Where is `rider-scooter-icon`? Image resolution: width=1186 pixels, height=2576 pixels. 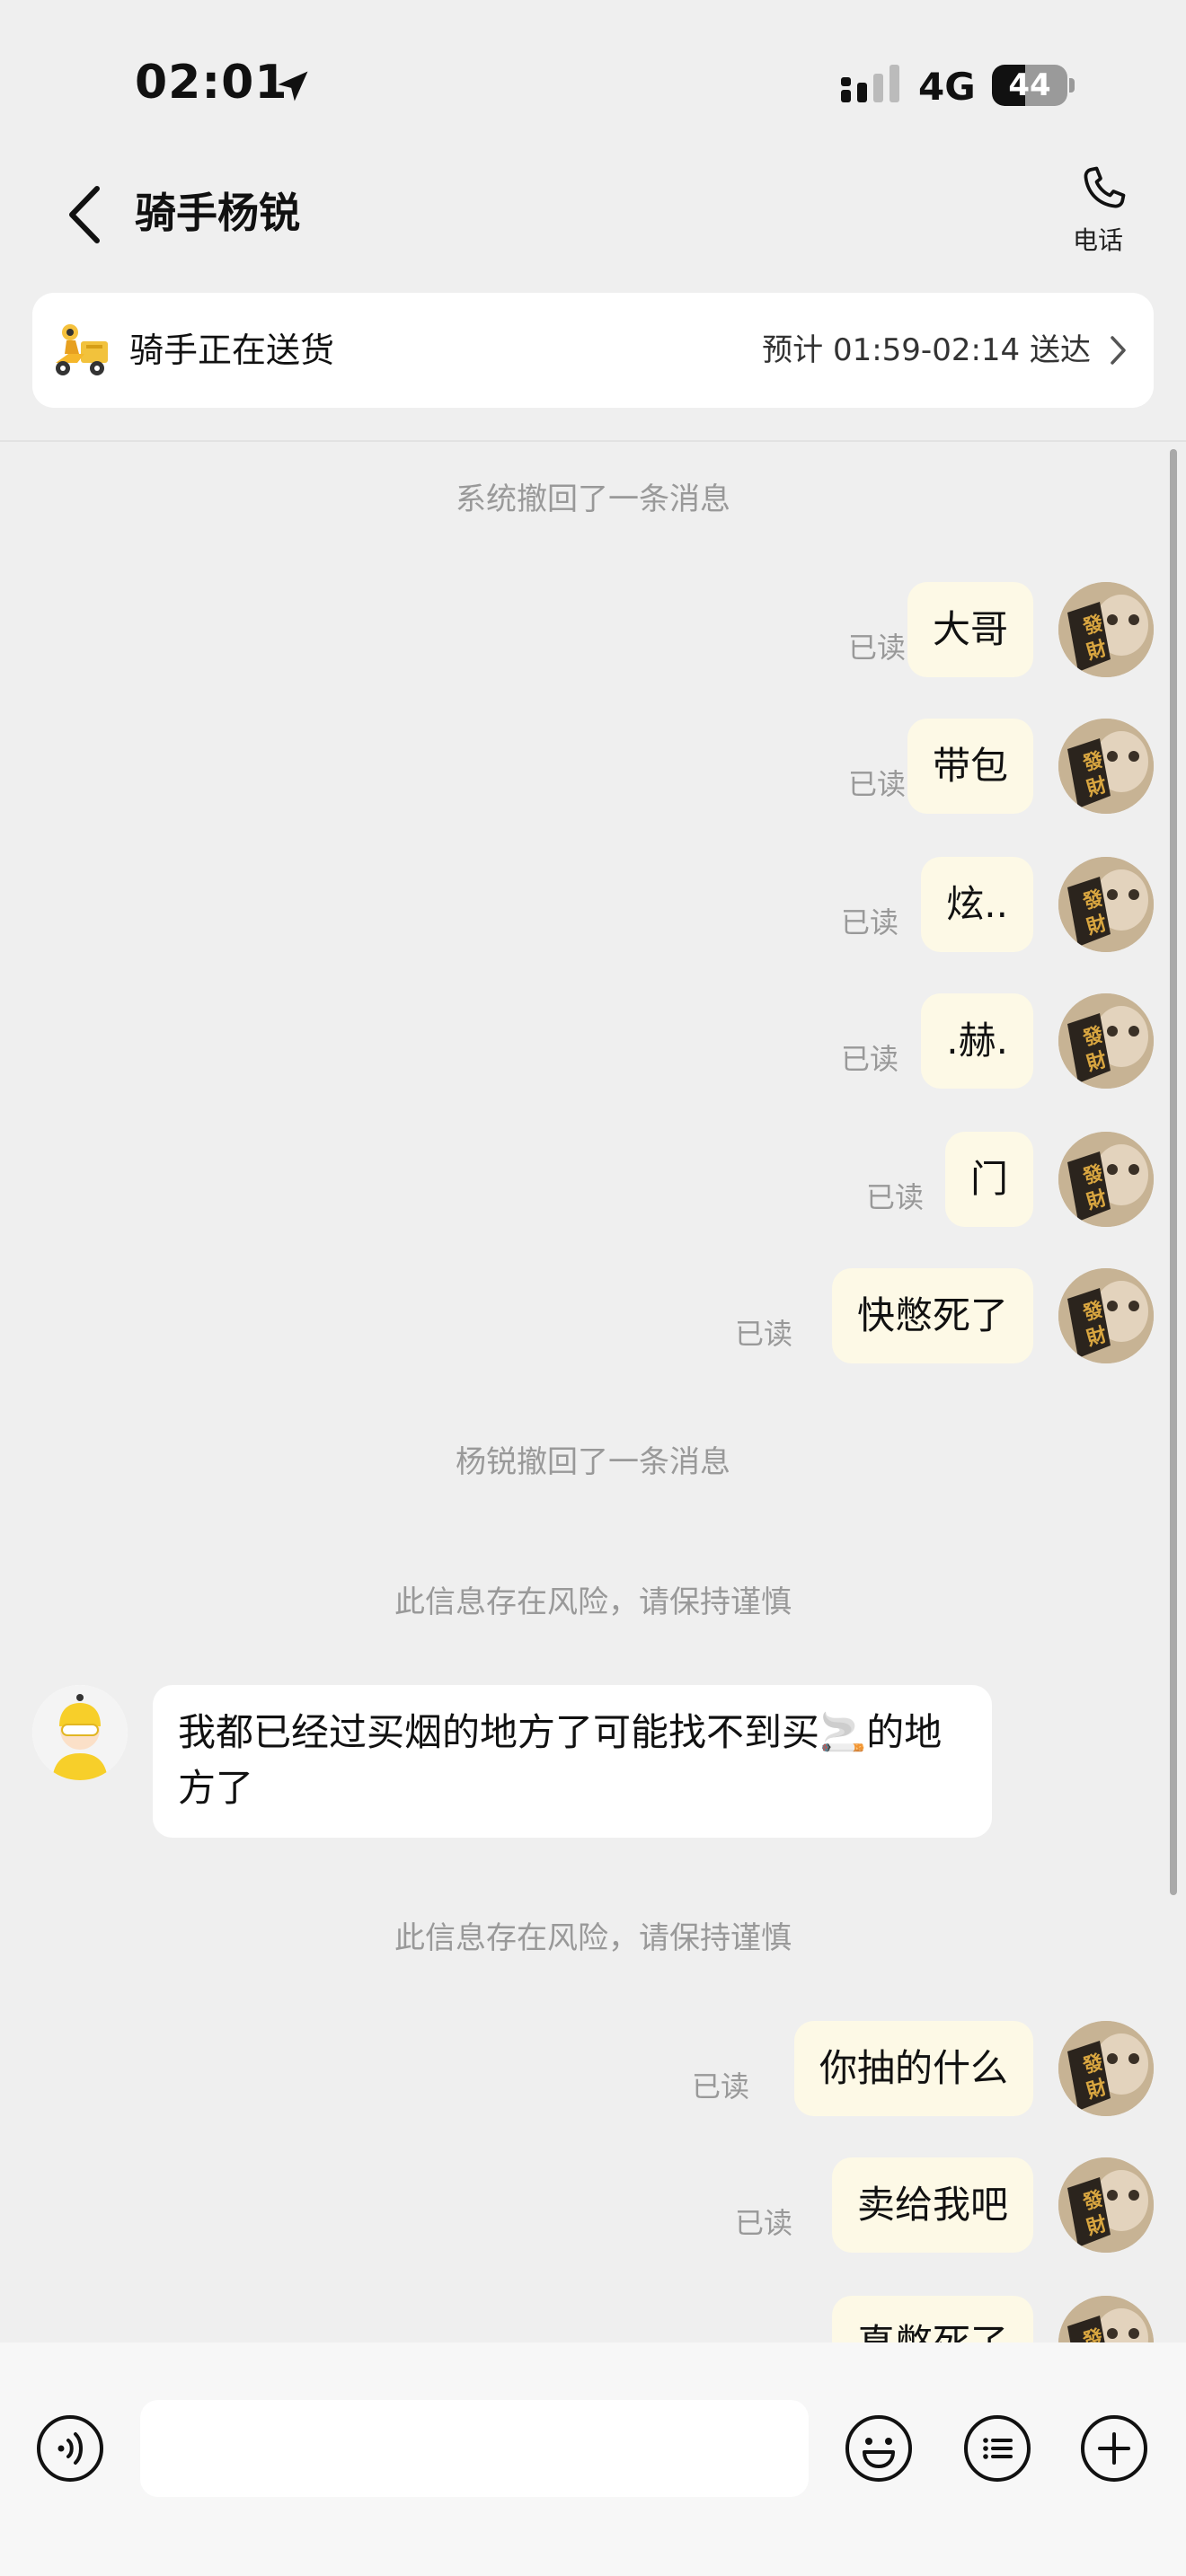 rider-scooter-icon is located at coordinates (82, 349).